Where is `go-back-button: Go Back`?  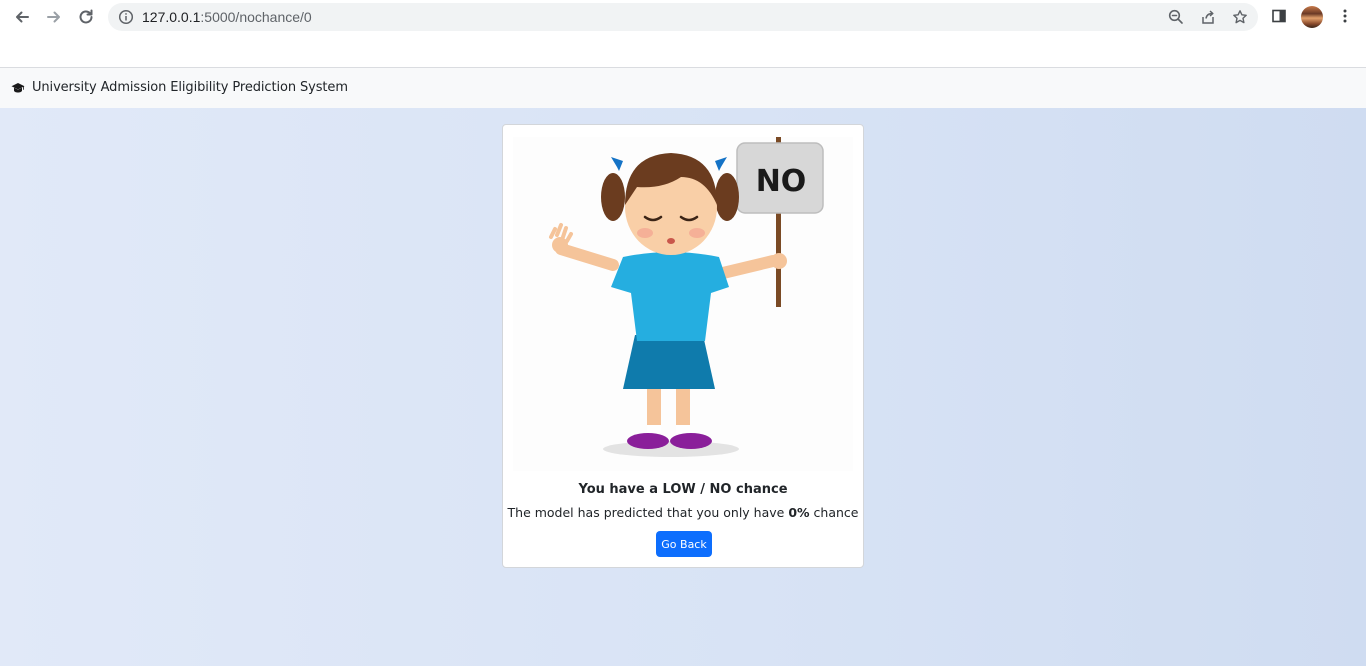
go-back-button: Go Back is located at coordinates (684, 544).